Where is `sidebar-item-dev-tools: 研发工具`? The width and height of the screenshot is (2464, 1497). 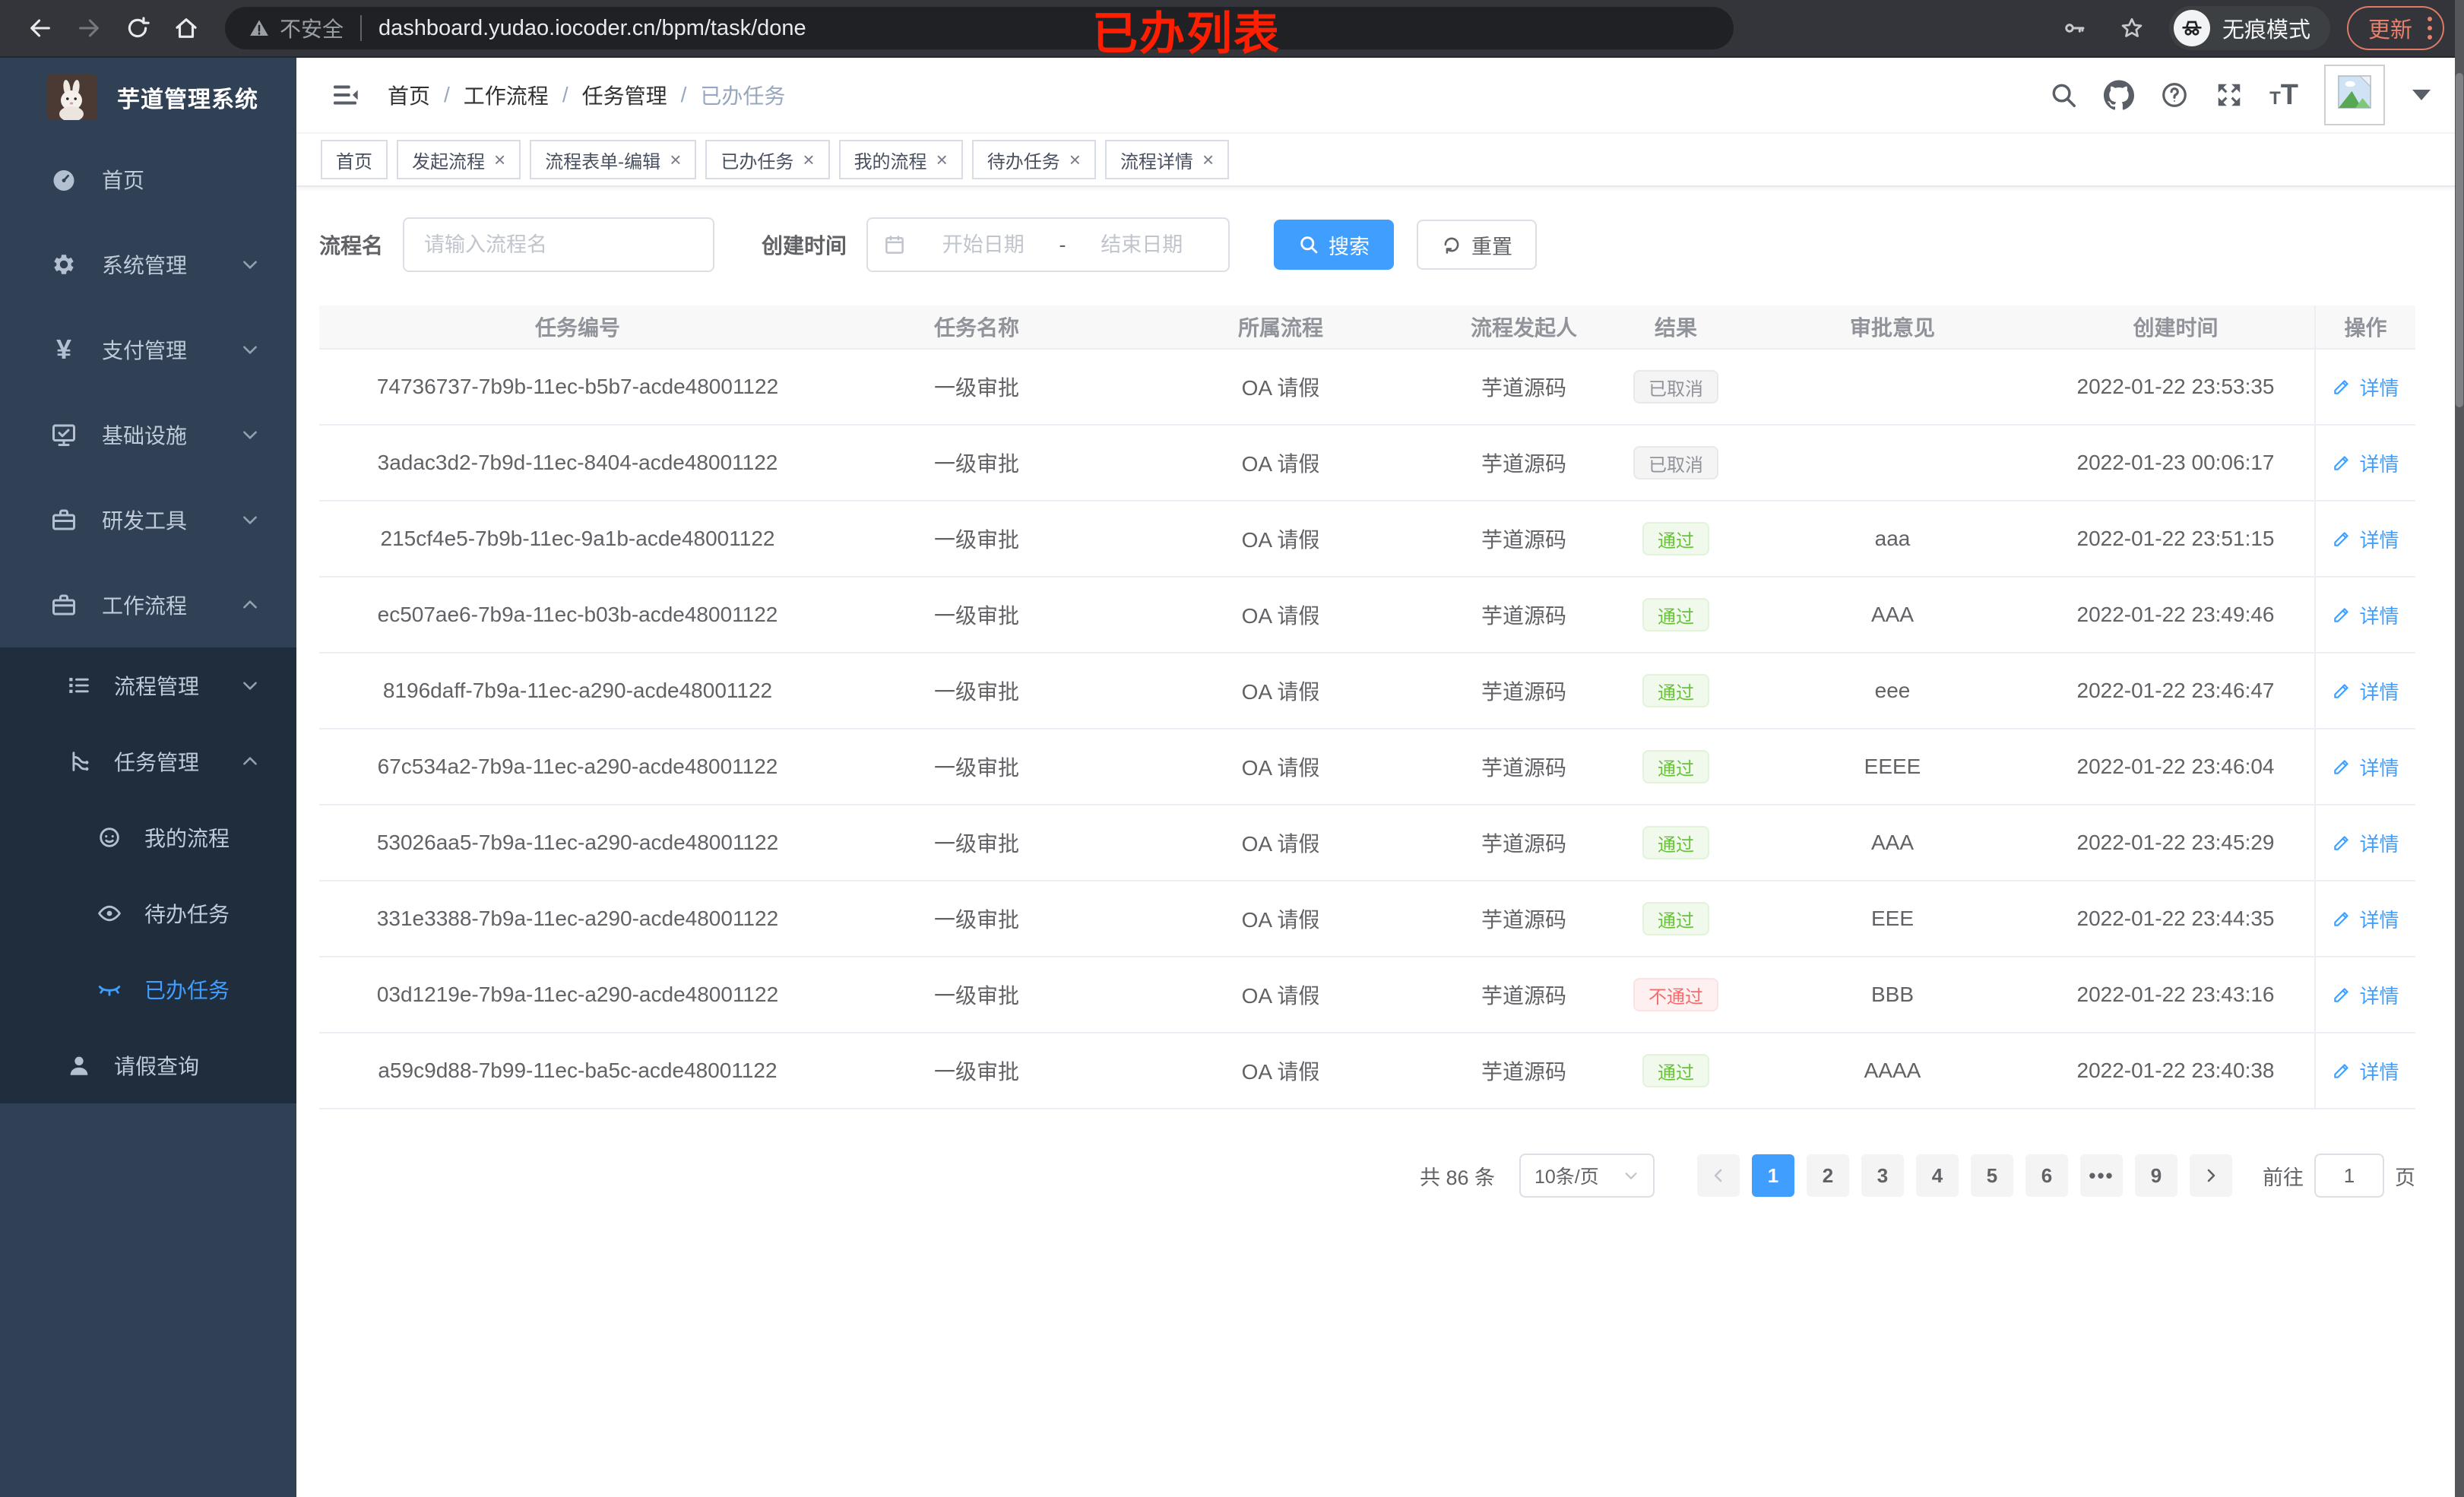 sidebar-item-dev-tools: 研发工具 is located at coordinates (148, 519).